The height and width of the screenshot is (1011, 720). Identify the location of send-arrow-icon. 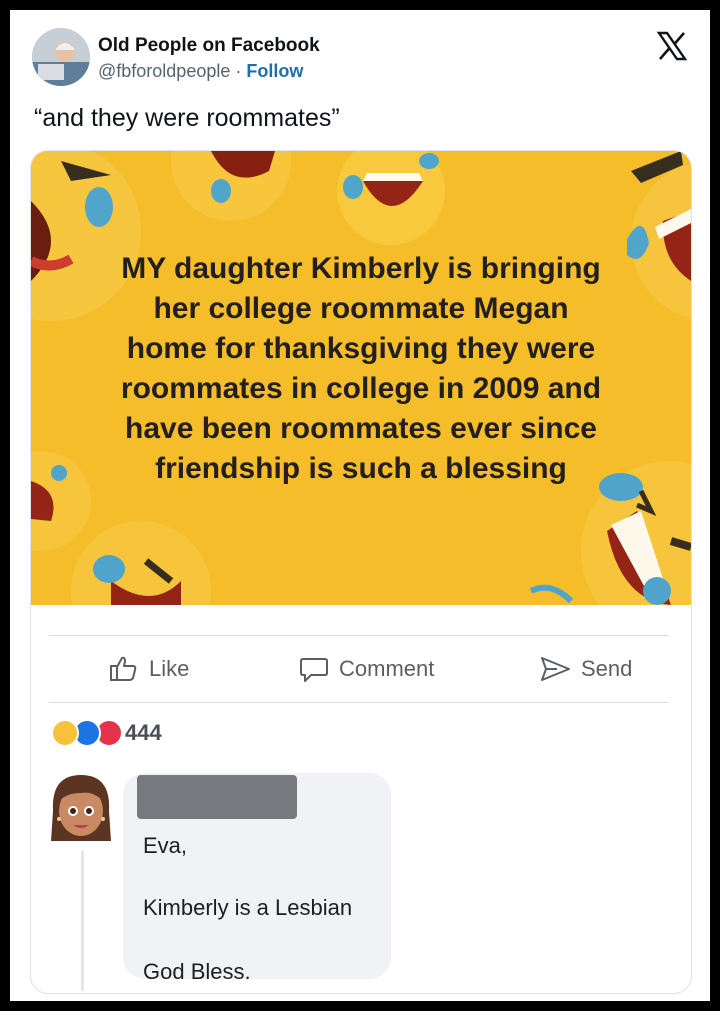
(555, 669).